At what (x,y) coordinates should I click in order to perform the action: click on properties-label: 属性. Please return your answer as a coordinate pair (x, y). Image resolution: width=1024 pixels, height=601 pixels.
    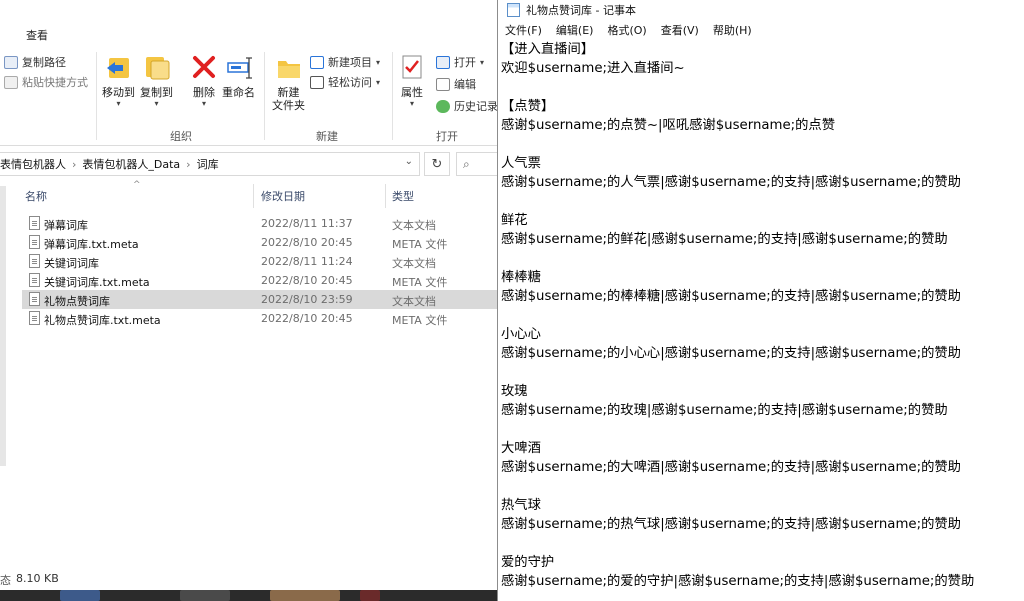
    Looking at the image, I should click on (412, 92).